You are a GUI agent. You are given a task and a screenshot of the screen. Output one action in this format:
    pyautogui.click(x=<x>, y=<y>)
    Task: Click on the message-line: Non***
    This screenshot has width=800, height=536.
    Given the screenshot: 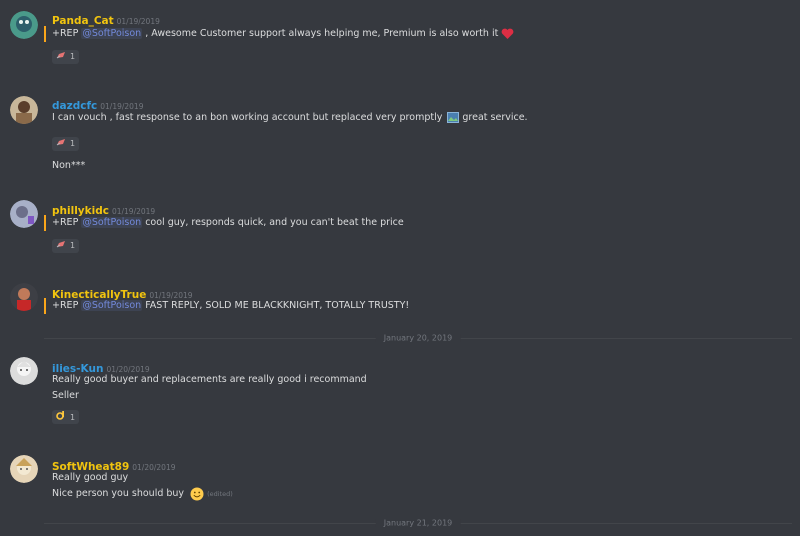 What is the action you would take?
    pyautogui.click(x=423, y=166)
    